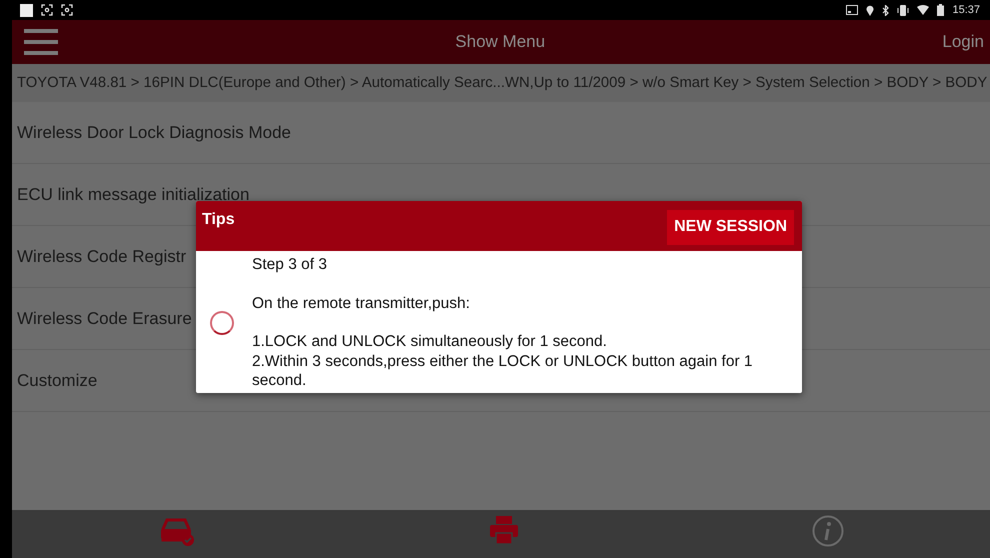  Describe the element at coordinates (218, 220) in the screenshot. I see `dialog-title: Tips` at that location.